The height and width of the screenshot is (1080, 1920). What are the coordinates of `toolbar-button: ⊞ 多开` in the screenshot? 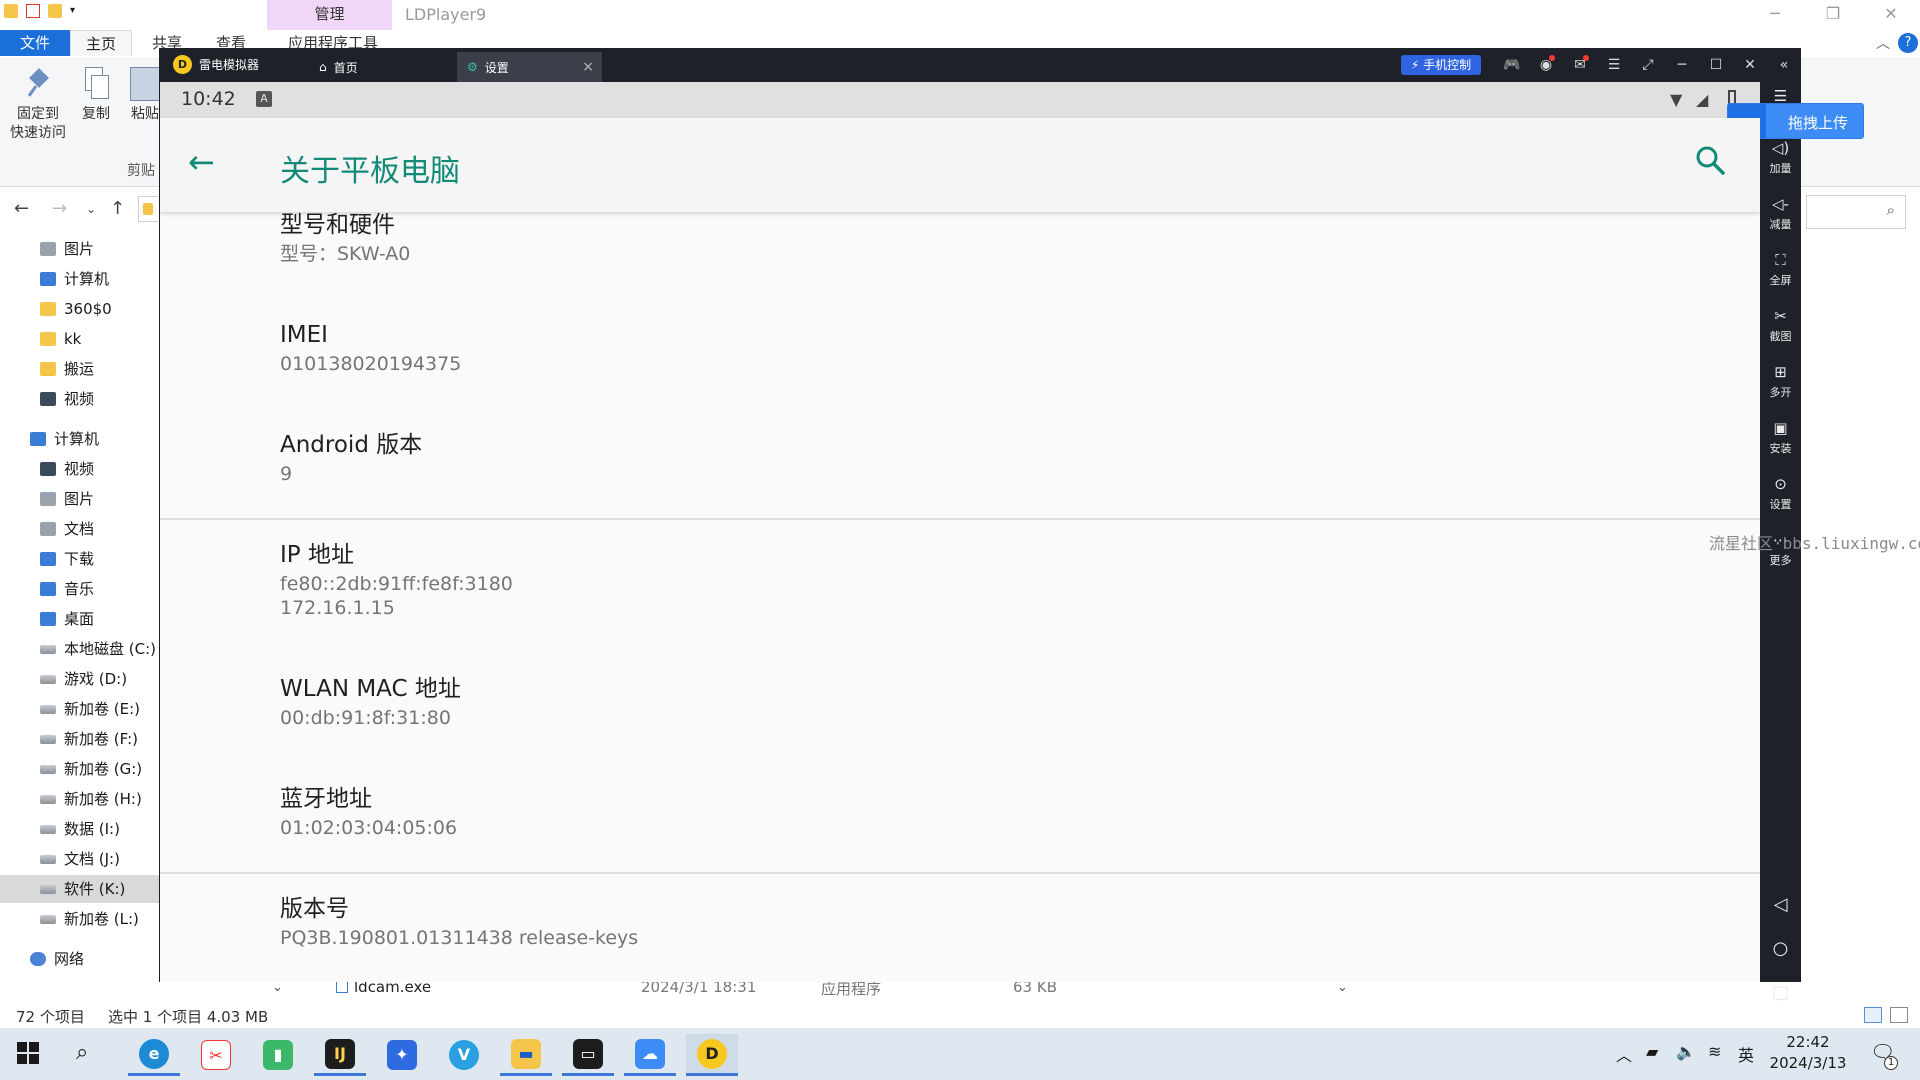 It's located at (1780, 381).